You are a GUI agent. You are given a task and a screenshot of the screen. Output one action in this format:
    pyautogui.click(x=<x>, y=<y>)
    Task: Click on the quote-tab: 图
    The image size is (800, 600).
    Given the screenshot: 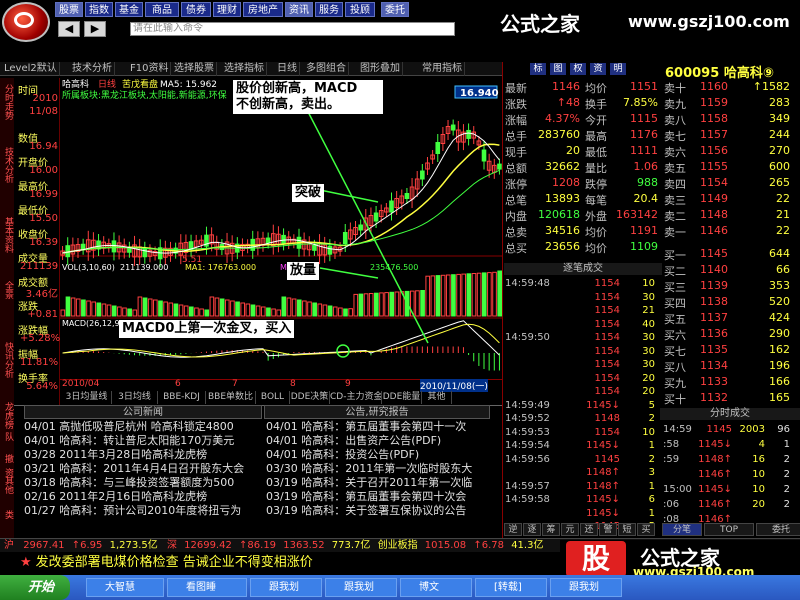 What is the action you would take?
    pyautogui.click(x=558, y=69)
    